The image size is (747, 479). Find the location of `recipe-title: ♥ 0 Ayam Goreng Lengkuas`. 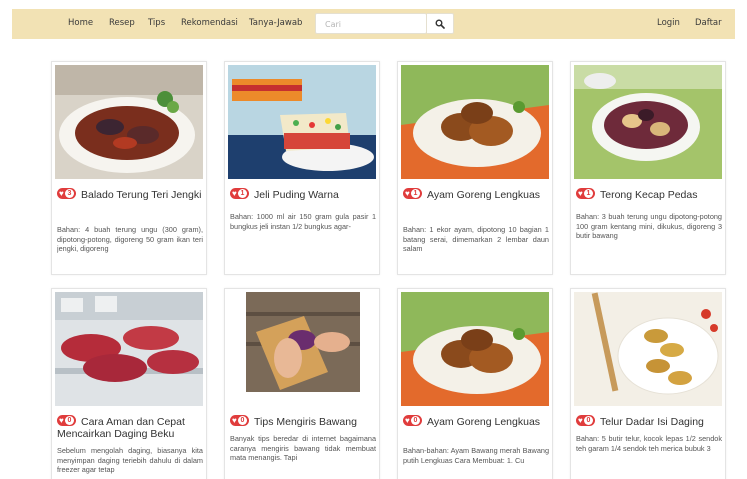

recipe-title: ♥ 0 Ayam Goreng Lengkuas is located at coordinates (476, 421).